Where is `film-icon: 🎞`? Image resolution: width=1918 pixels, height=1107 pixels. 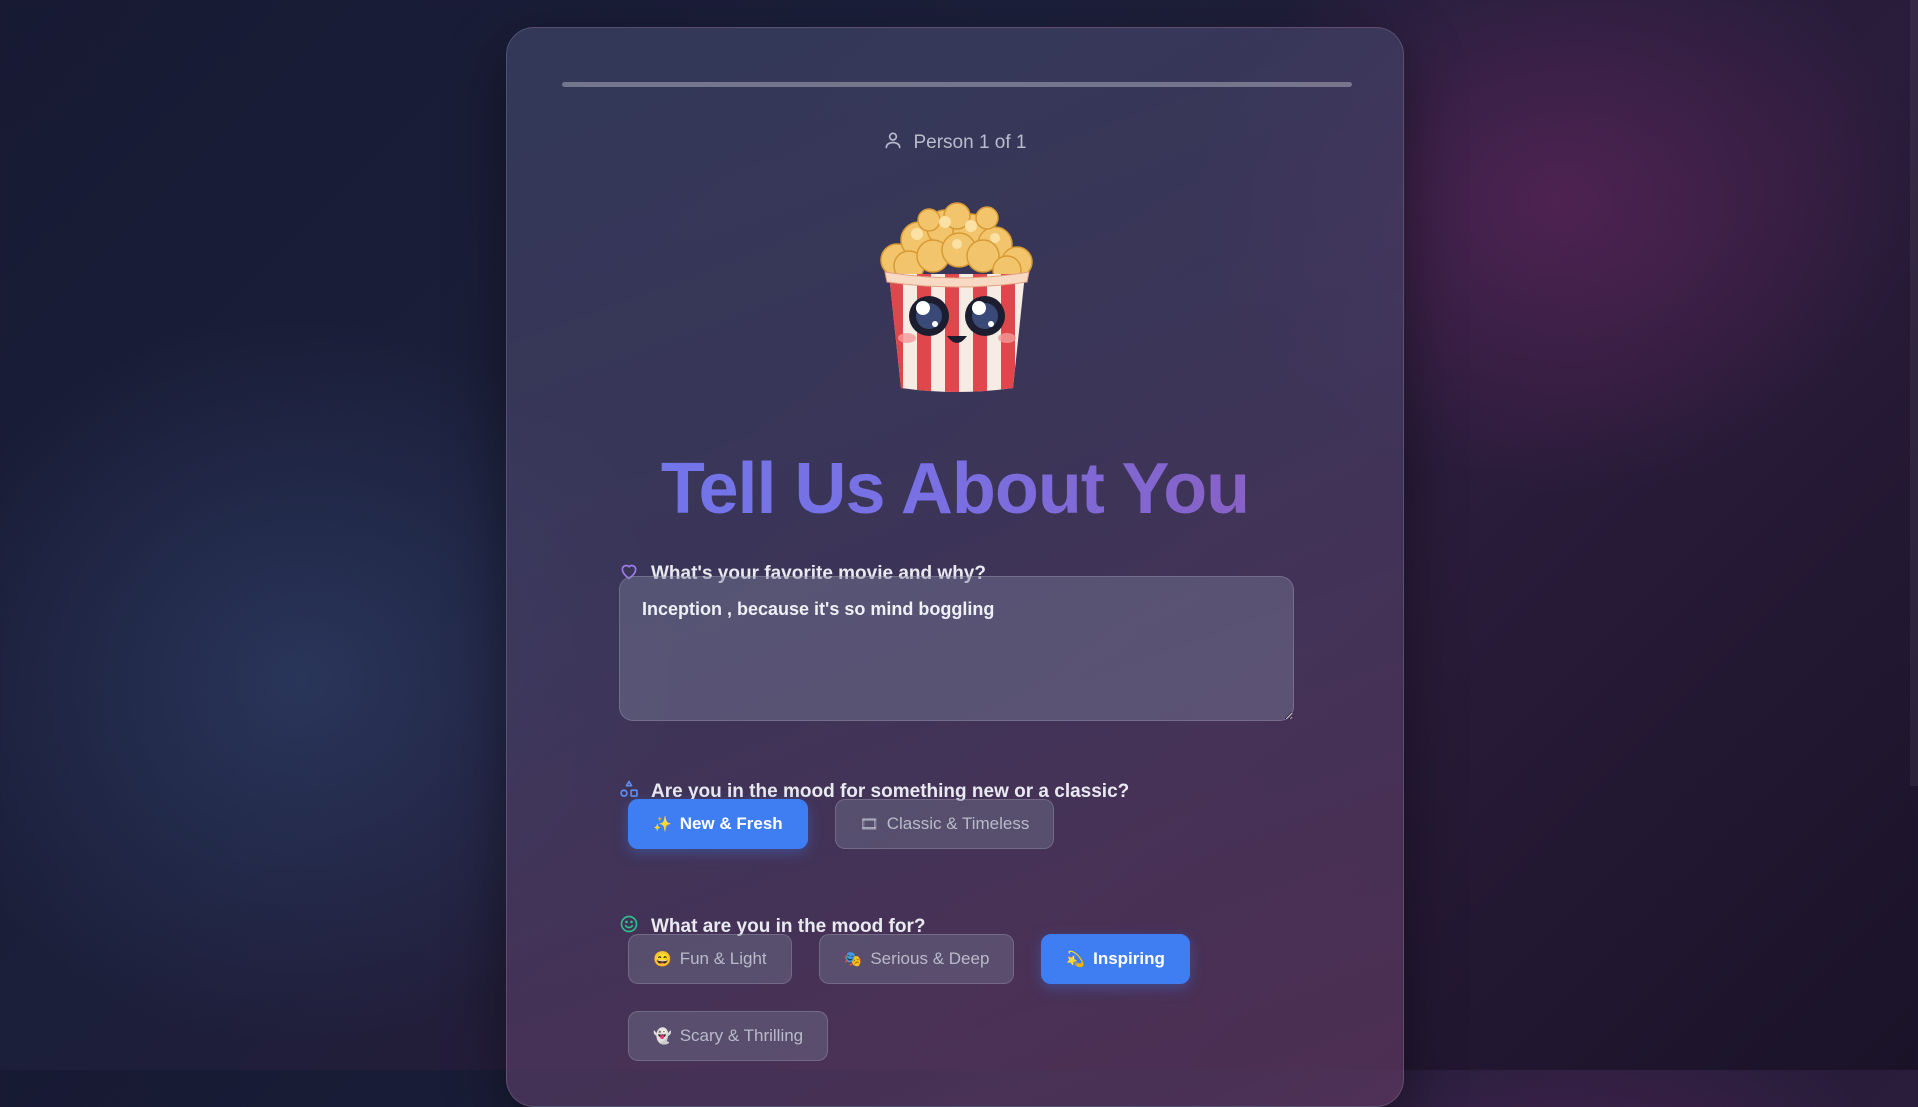 film-icon: 🎞 is located at coordinates (869, 824).